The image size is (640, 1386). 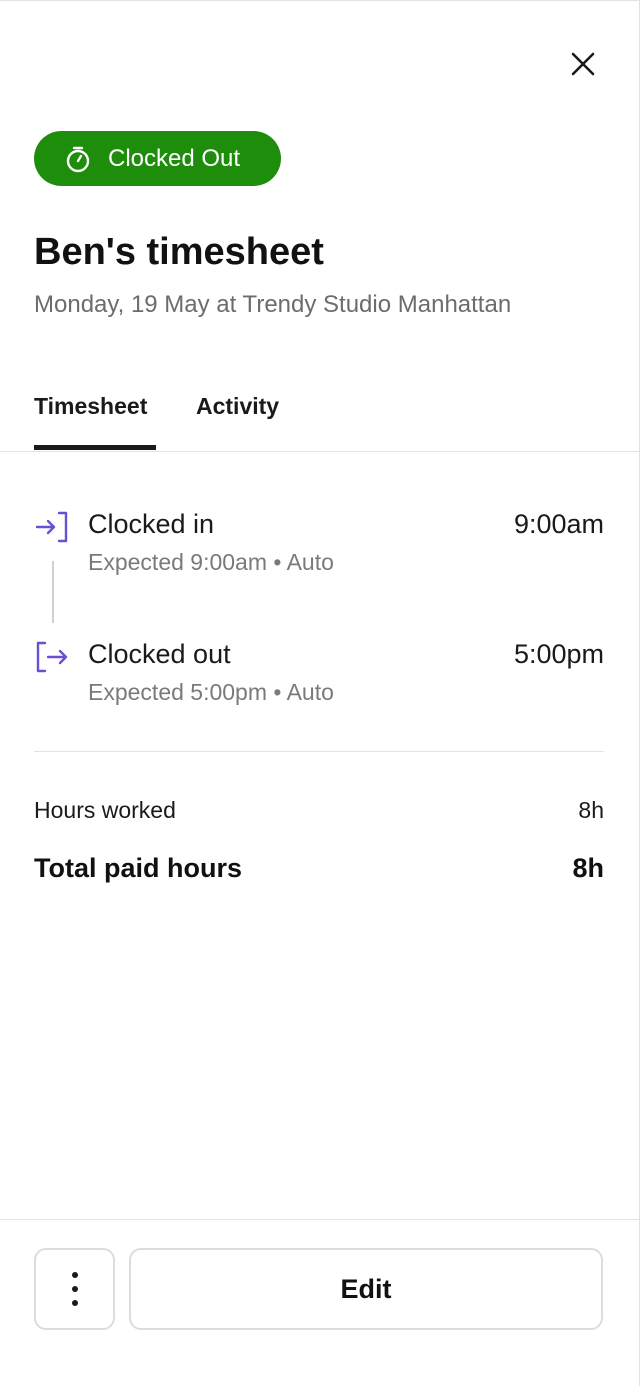 I want to click on clock-in-icon, so click(x=52, y=527).